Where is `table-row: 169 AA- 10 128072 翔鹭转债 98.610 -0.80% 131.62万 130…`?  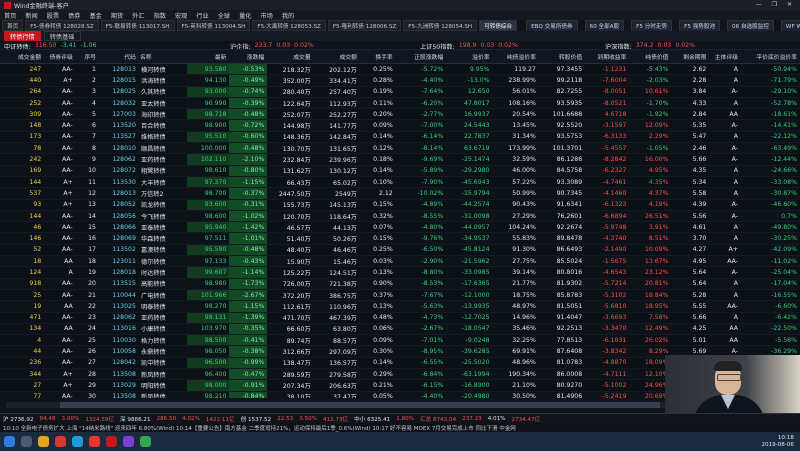 table-row: 169 AA- 10 128072 翔鹭转债 98.610 -0.80% 131.62万 130… is located at coordinates (400, 171).